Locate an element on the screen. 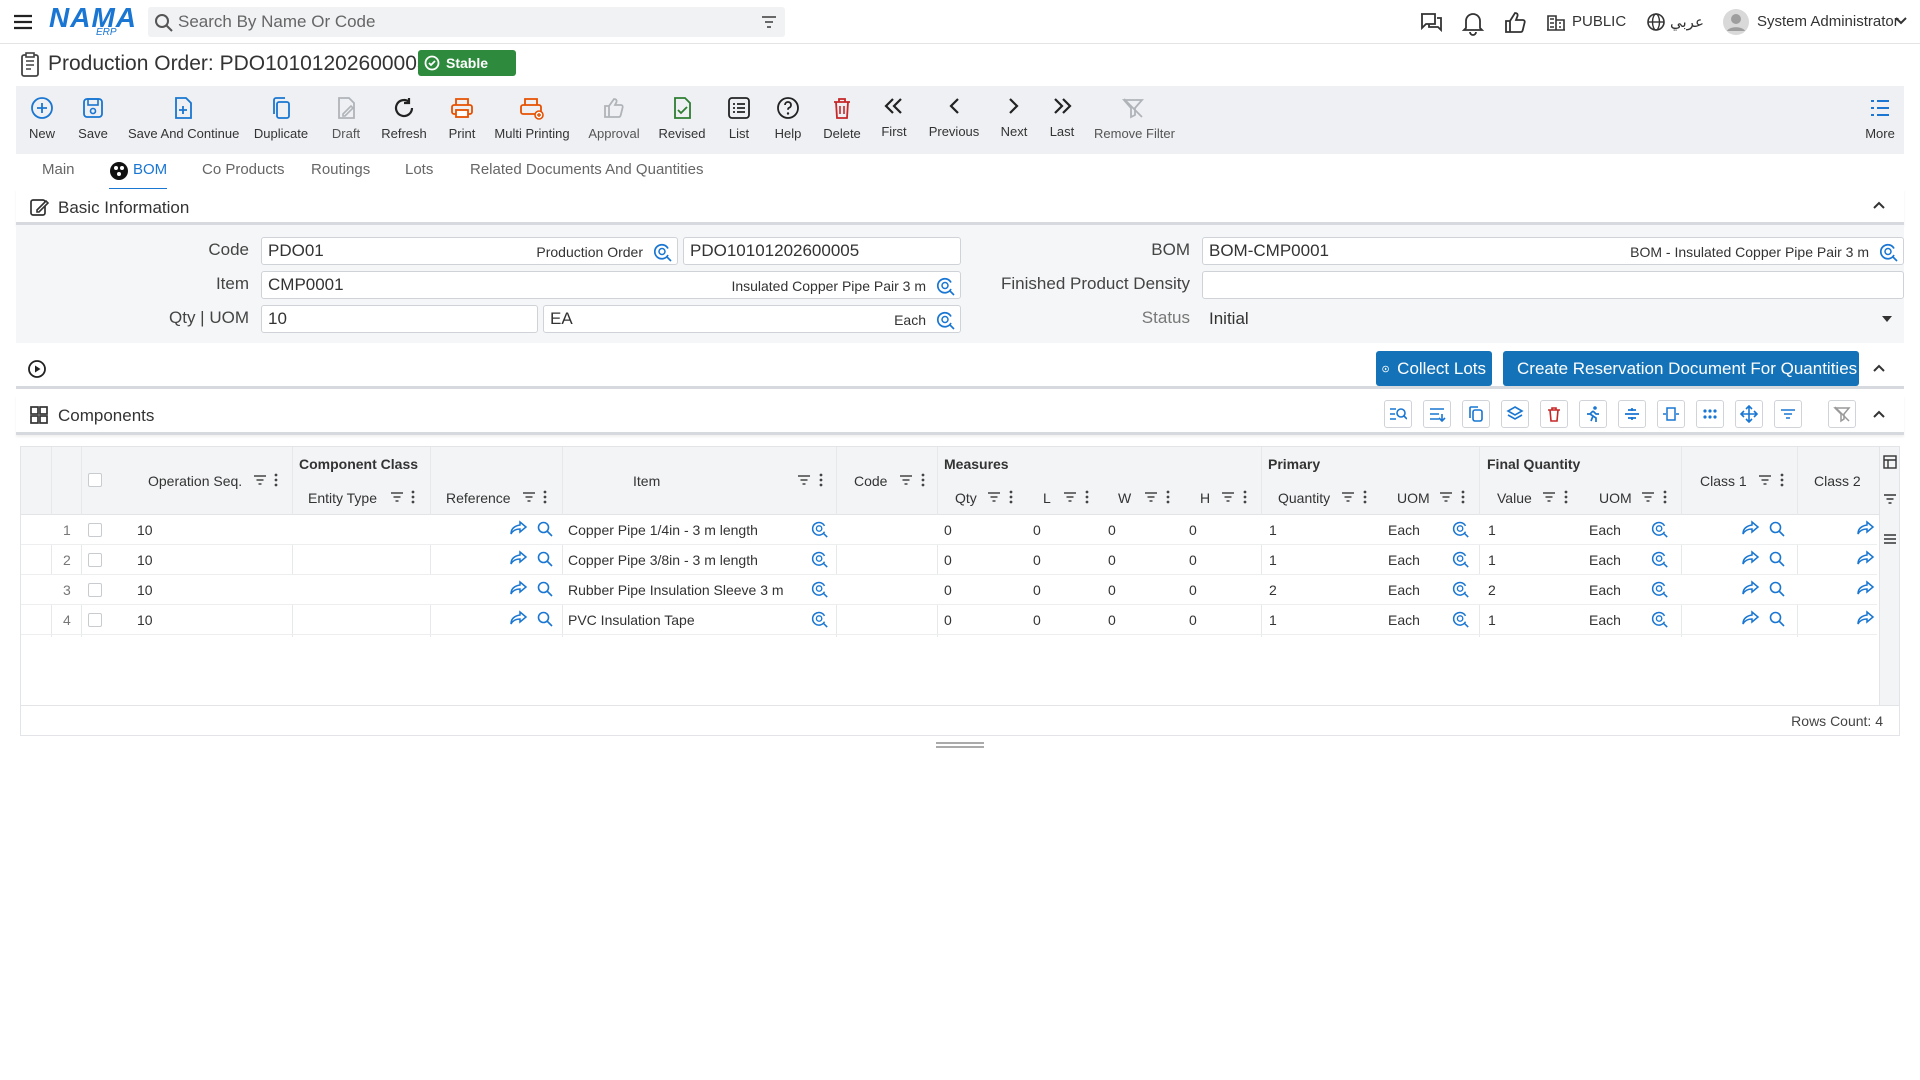  first-record-button: First is located at coordinates (894, 120).